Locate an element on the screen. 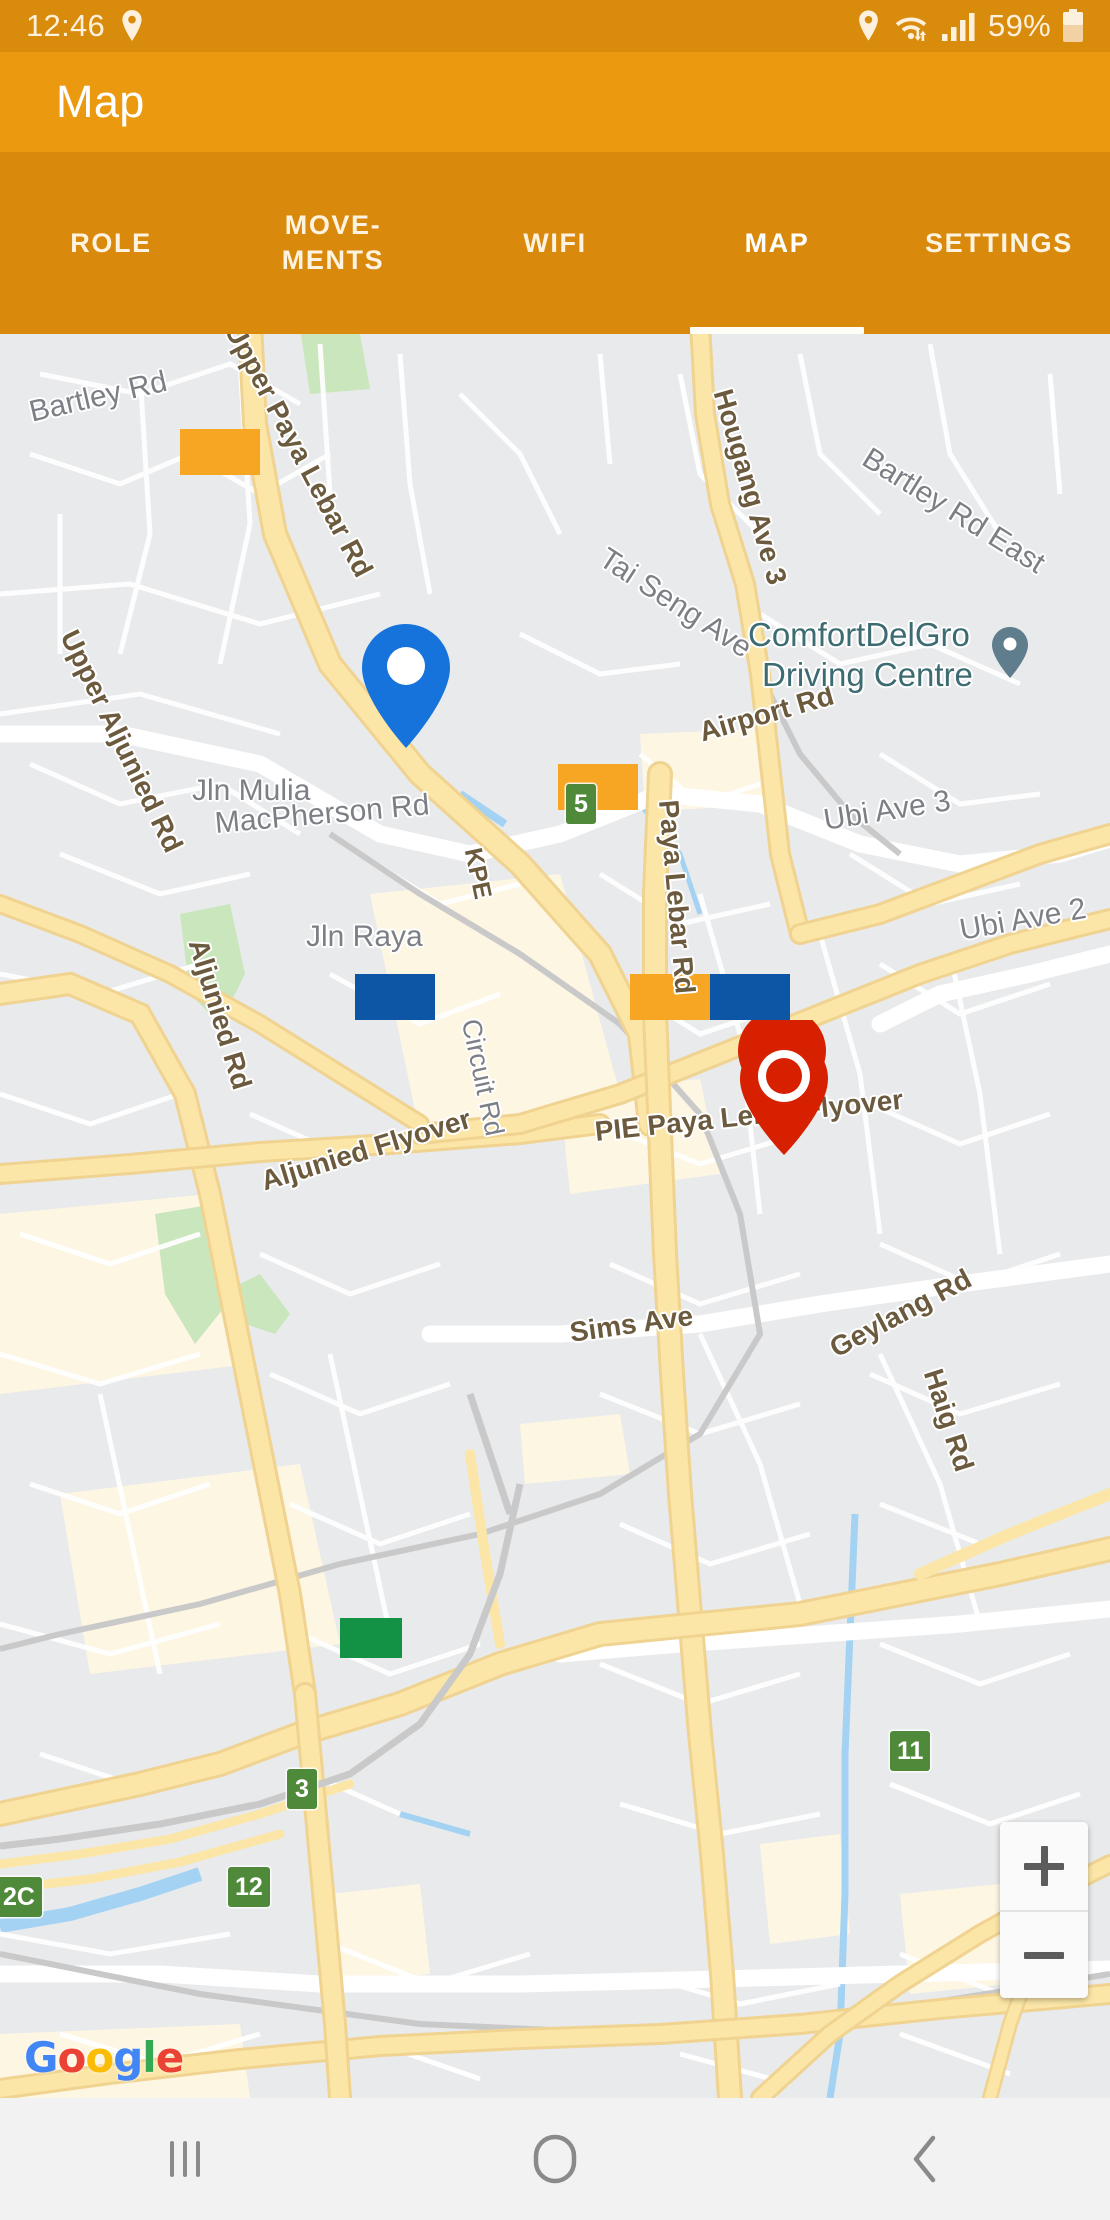 This screenshot has height=2220, width=1110. tab-label: WIFI is located at coordinates (555, 242).